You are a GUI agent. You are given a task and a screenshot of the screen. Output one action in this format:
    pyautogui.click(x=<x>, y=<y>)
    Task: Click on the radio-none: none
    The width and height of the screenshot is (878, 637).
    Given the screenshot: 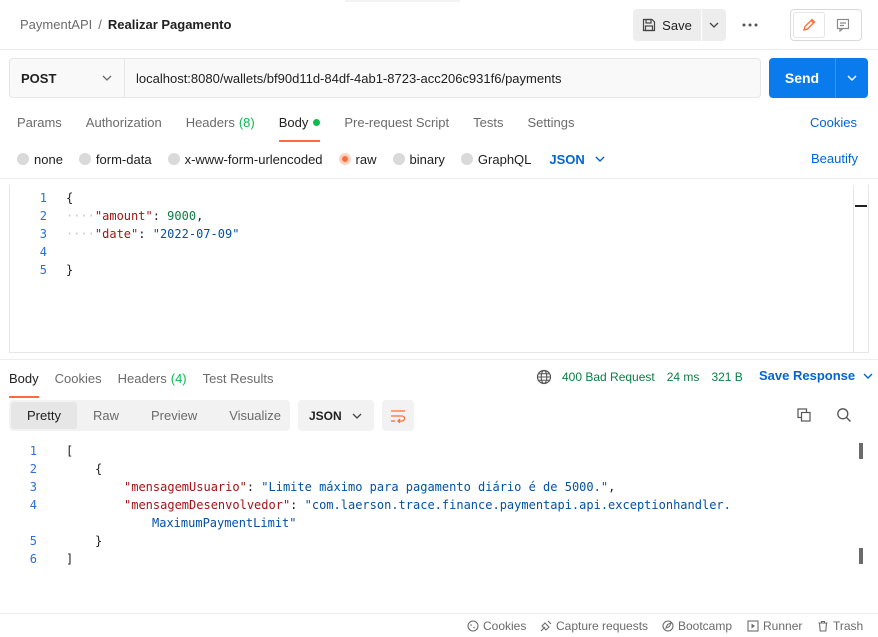 What is the action you would take?
    pyautogui.click(x=40, y=159)
    